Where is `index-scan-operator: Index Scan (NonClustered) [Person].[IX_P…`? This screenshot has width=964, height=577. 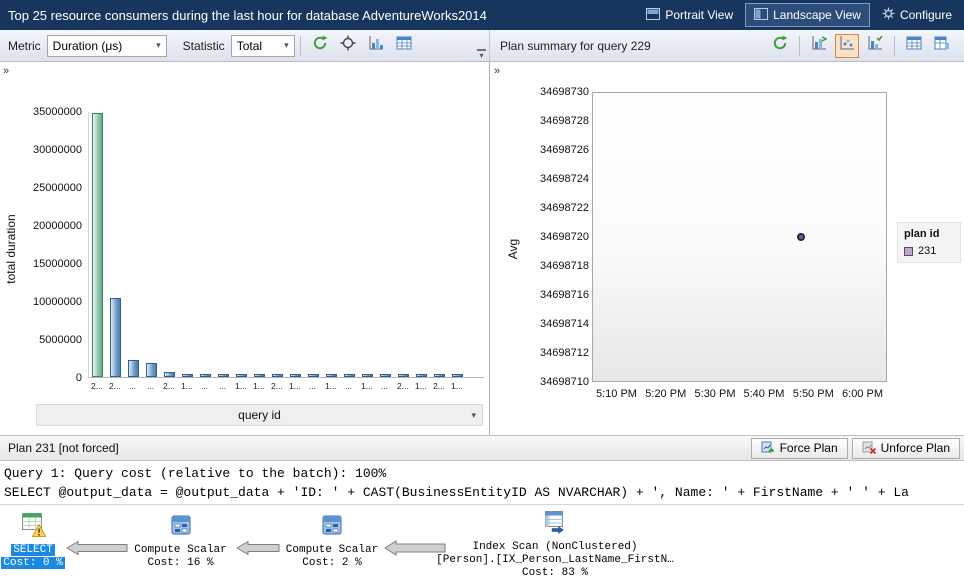 index-scan-operator: Index Scan (NonClustered) [Person].[IX_P… is located at coordinates (555, 542).